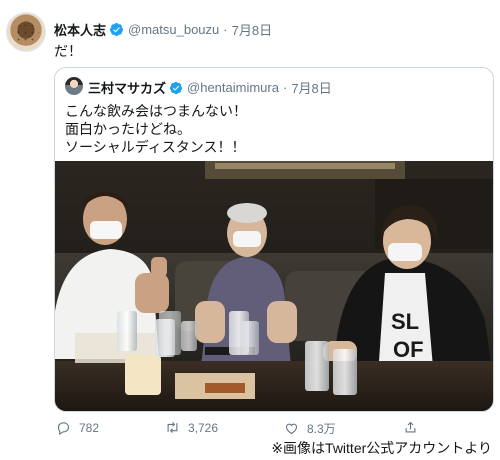 Image resolution: width=500 pixels, height=460 pixels. I want to click on quoted-text-line: ソーシャルディスタンス！！, so click(155, 147).